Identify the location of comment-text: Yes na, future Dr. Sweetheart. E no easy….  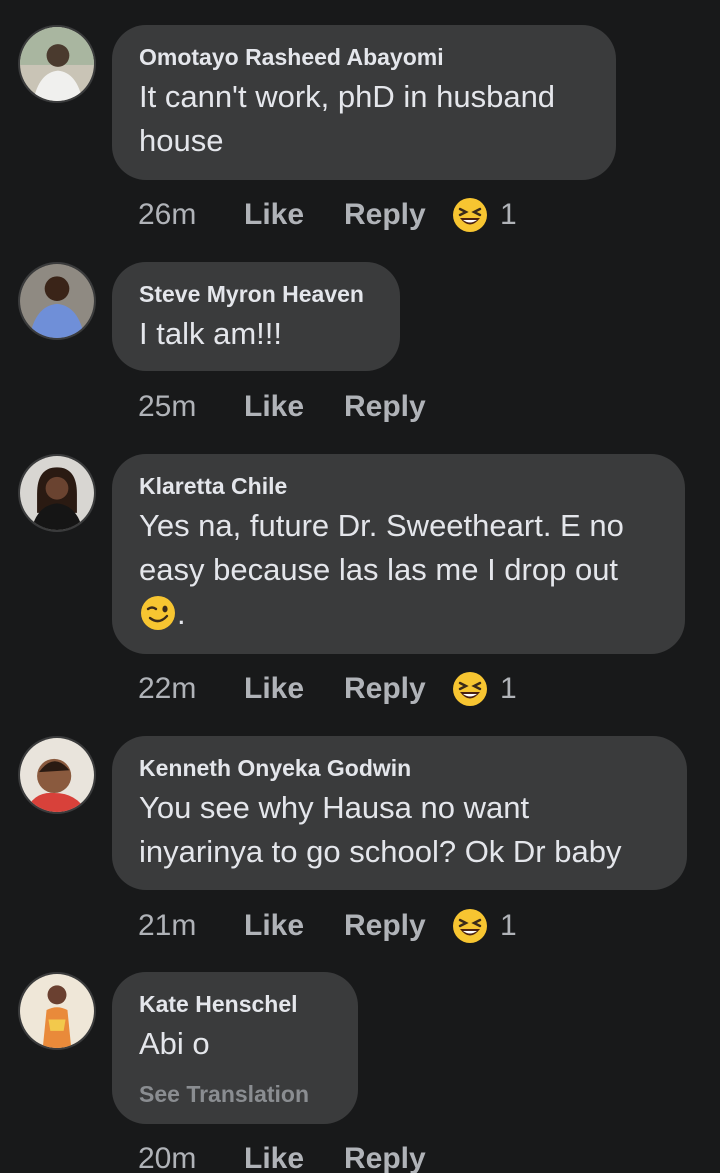
(398, 570).